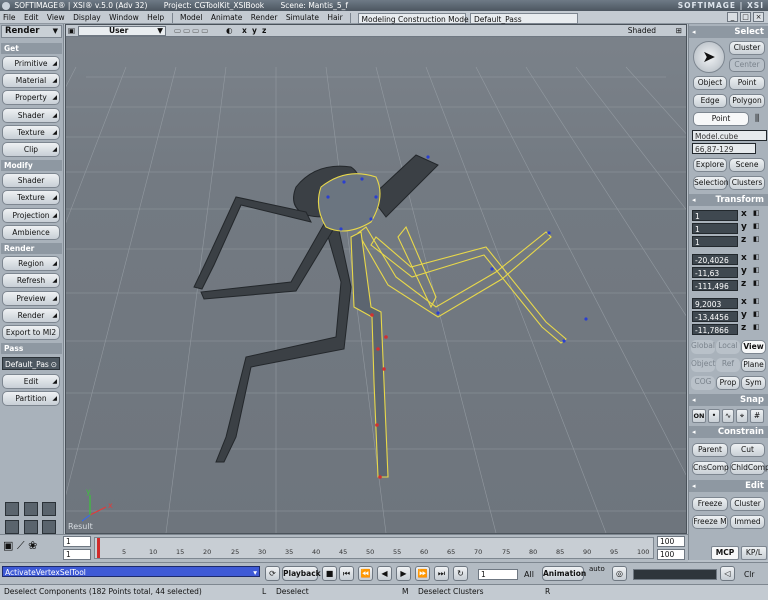 This screenshot has width=768, height=600. I want to click on timeline-end-field: 100, so click(671, 541).